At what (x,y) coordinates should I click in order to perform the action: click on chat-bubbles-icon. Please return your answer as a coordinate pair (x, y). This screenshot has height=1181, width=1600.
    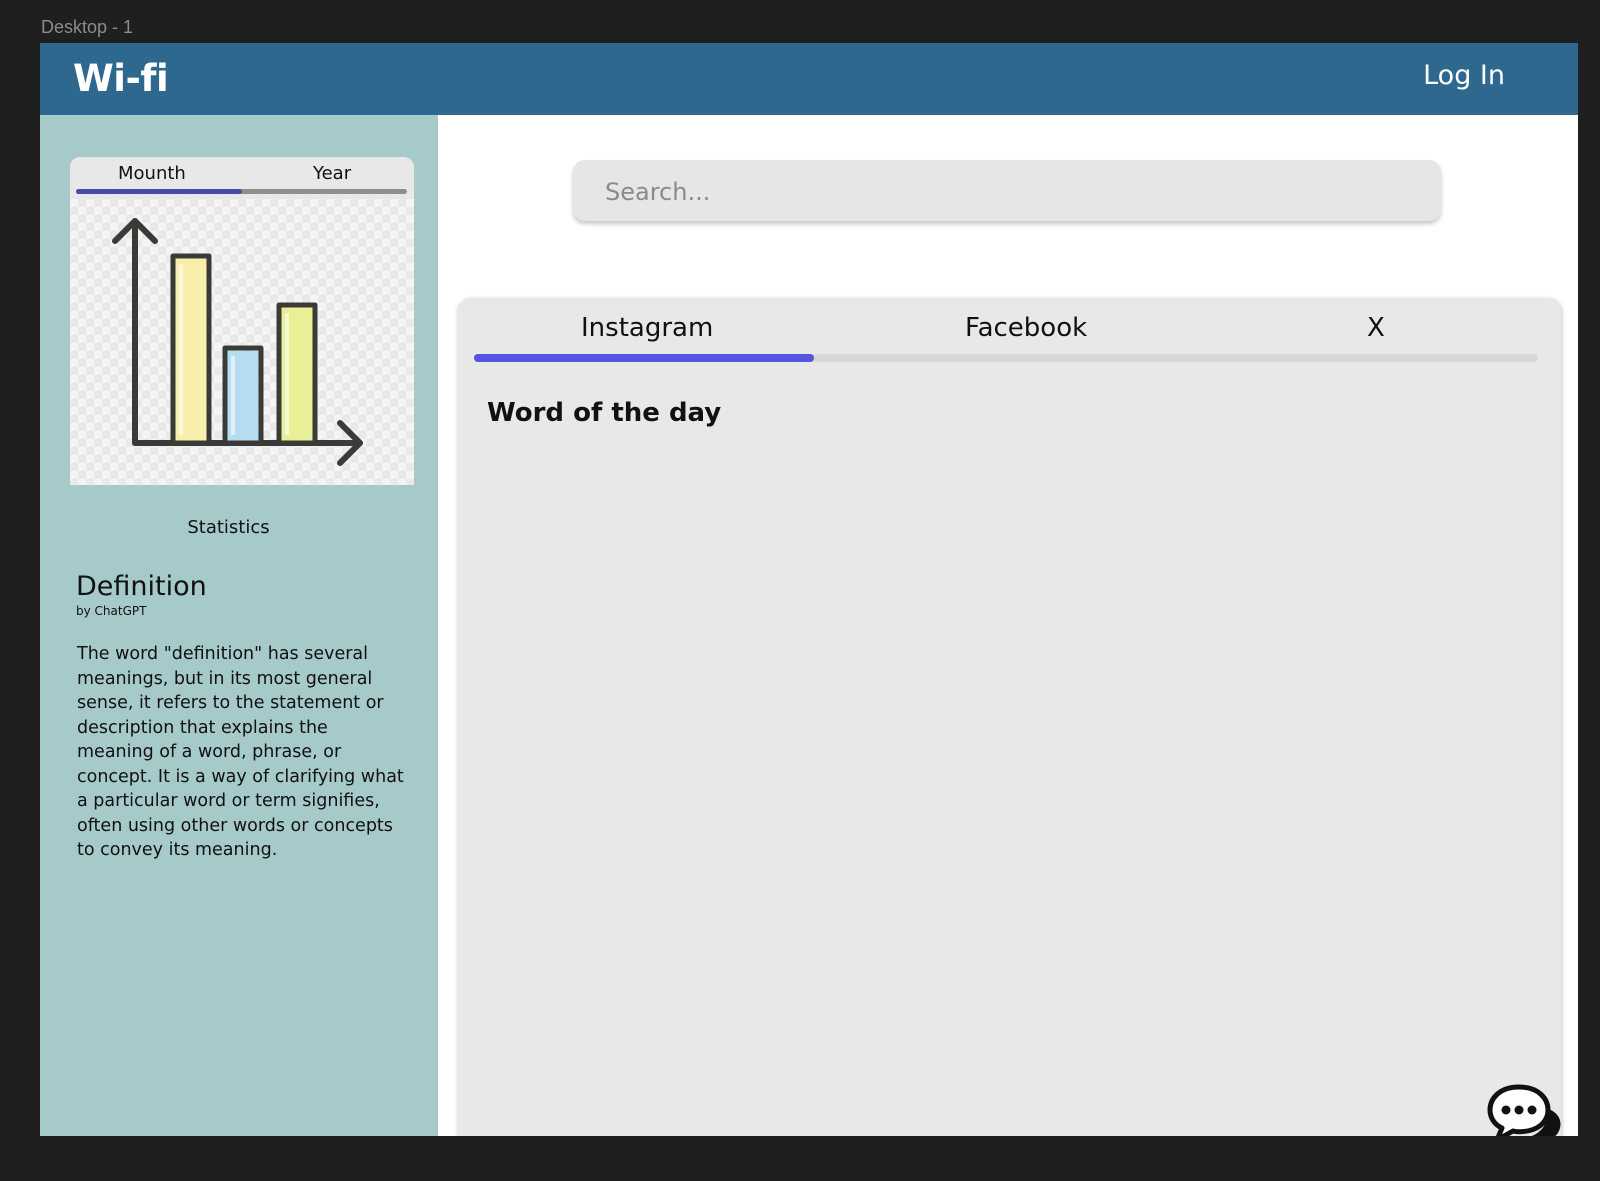
    Looking at the image, I should click on (1524, 1110).